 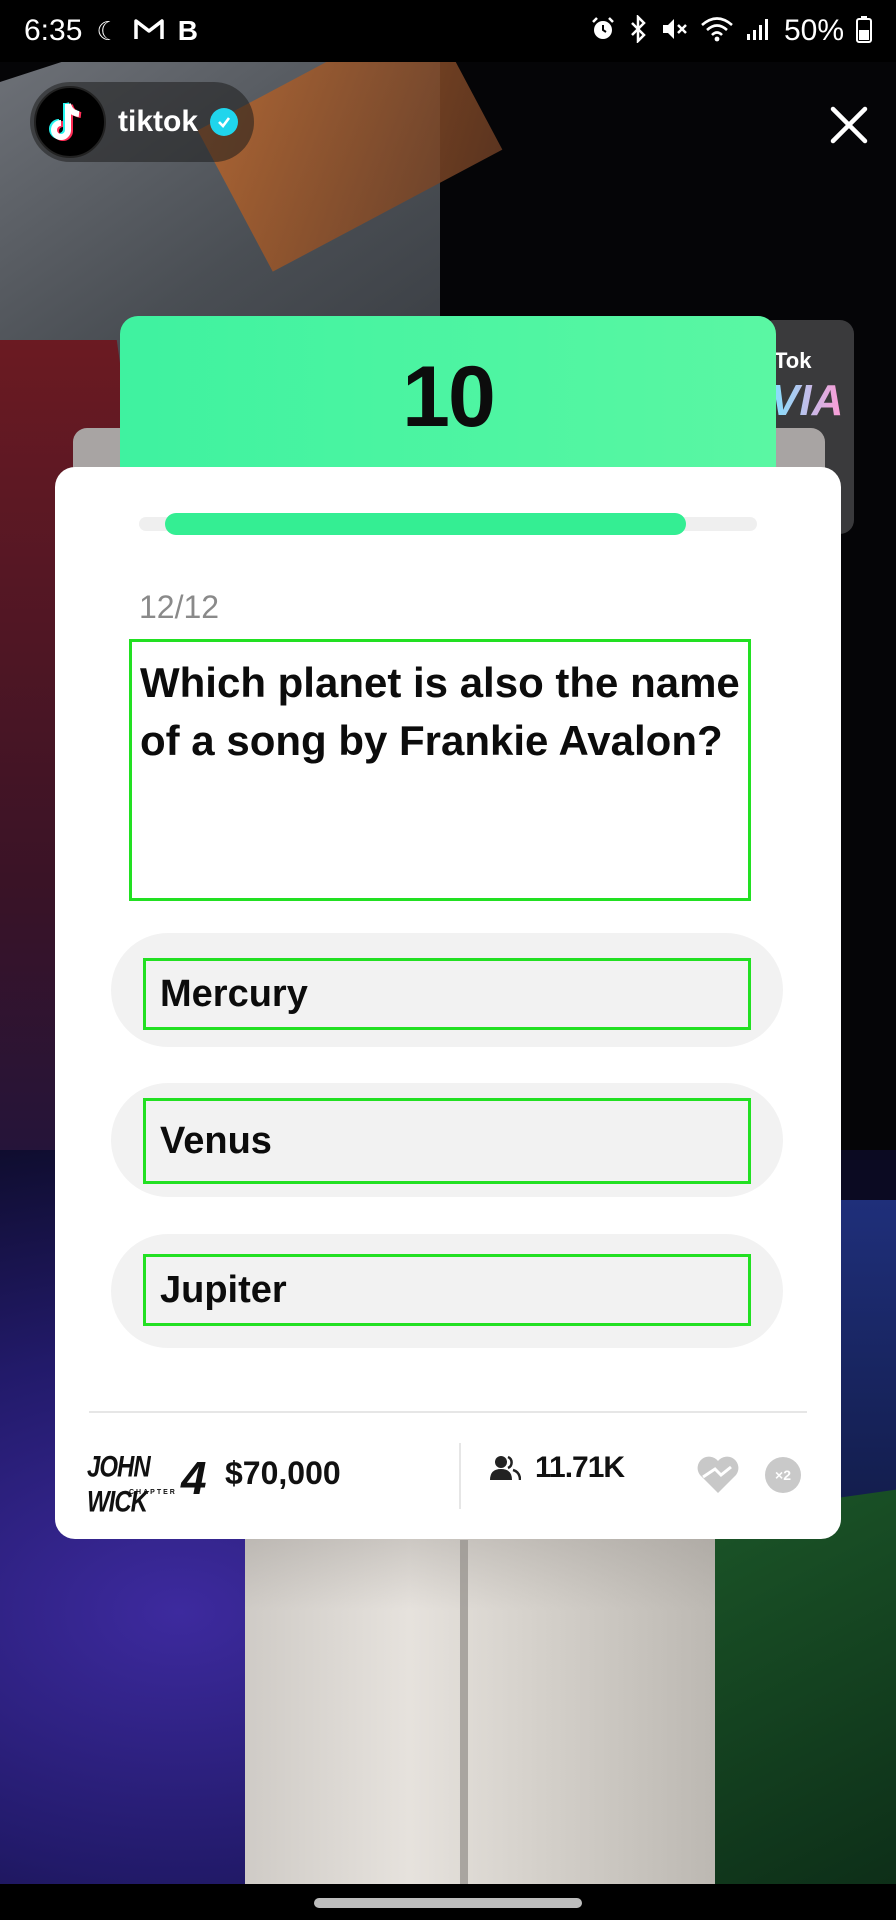 What do you see at coordinates (718, 1474) in the screenshot?
I see `heart-icon` at bounding box center [718, 1474].